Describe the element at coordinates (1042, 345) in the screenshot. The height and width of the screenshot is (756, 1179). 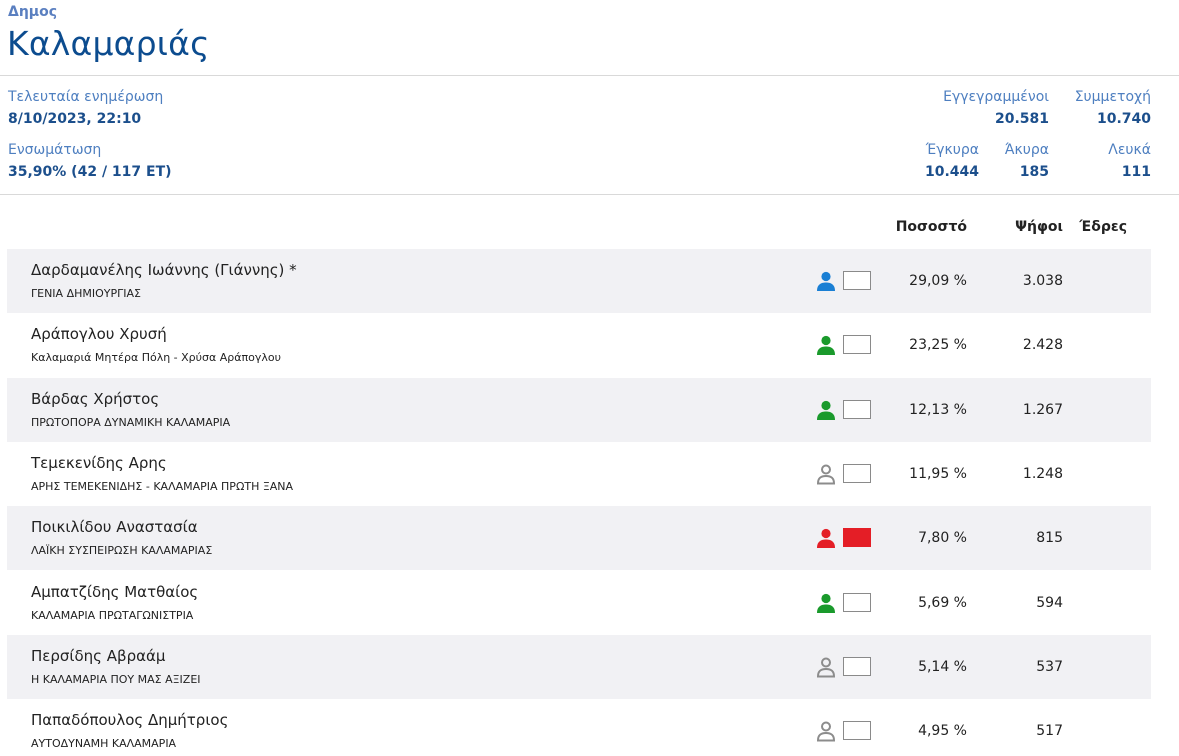
I see `candidate-votes: 2.428` at that location.